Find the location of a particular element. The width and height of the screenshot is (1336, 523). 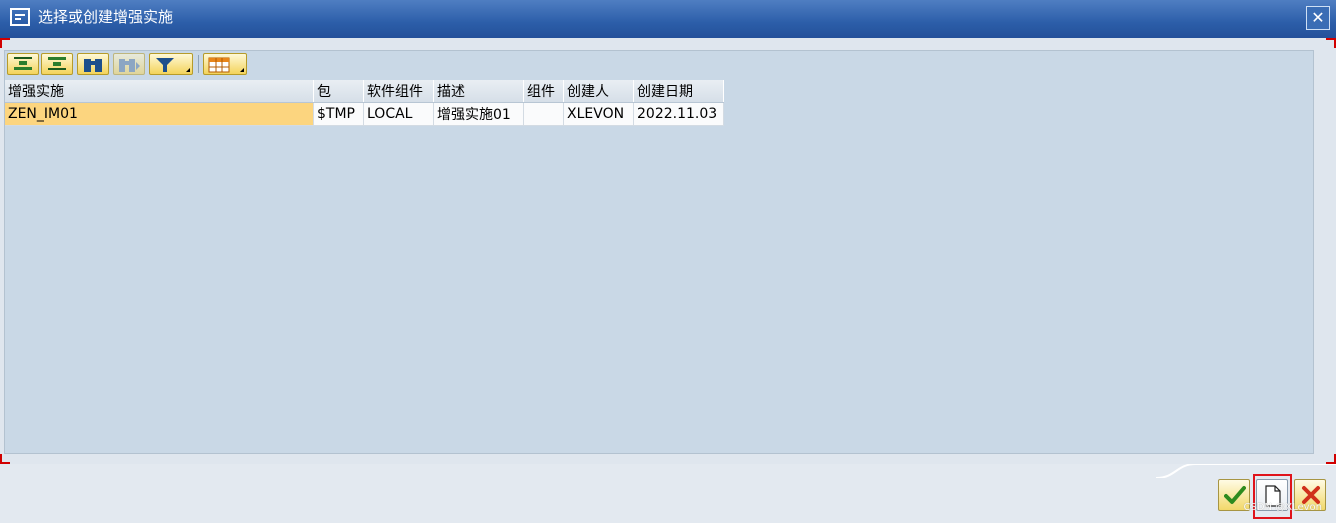

table-cell: ZEN_IM01 is located at coordinates (159, 114).